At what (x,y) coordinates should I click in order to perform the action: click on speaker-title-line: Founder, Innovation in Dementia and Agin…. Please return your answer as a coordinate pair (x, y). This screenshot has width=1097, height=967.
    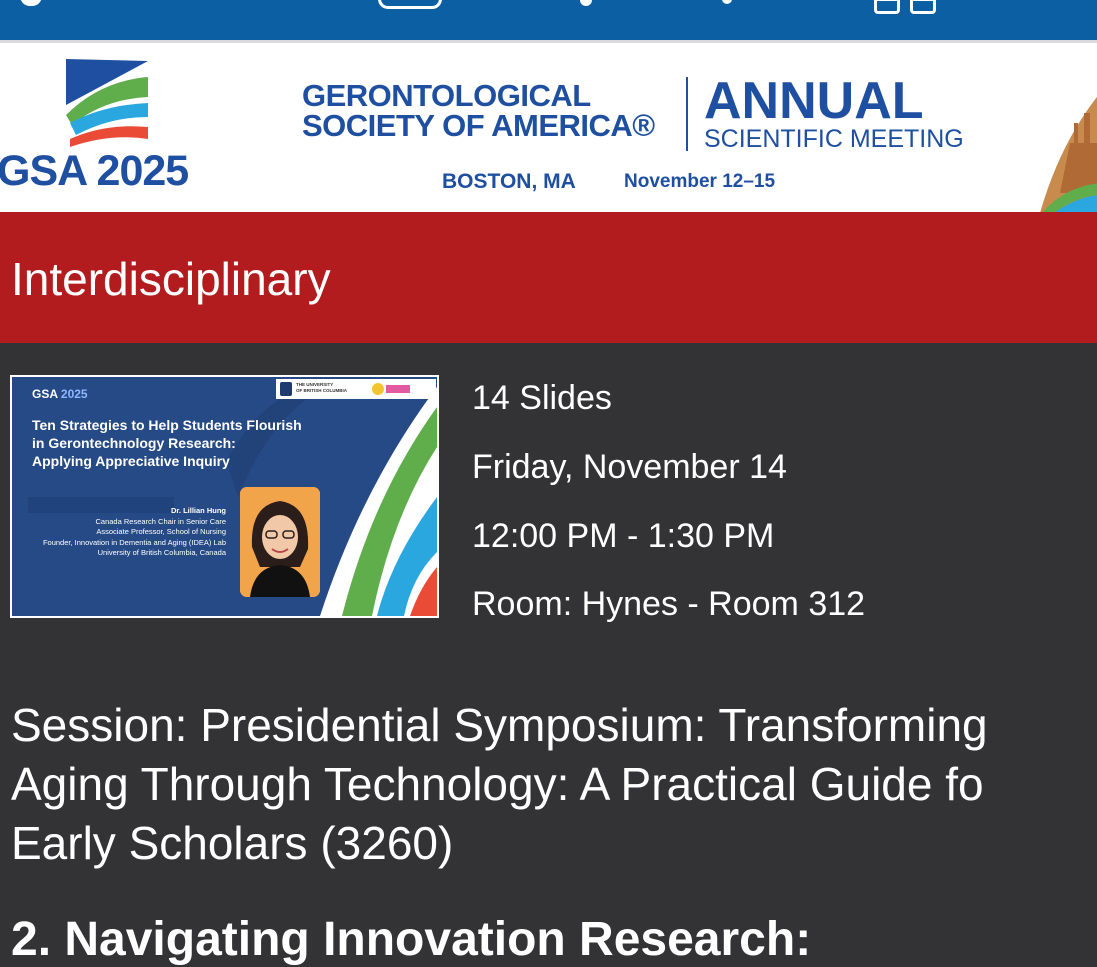
    Looking at the image, I should click on (134, 542).